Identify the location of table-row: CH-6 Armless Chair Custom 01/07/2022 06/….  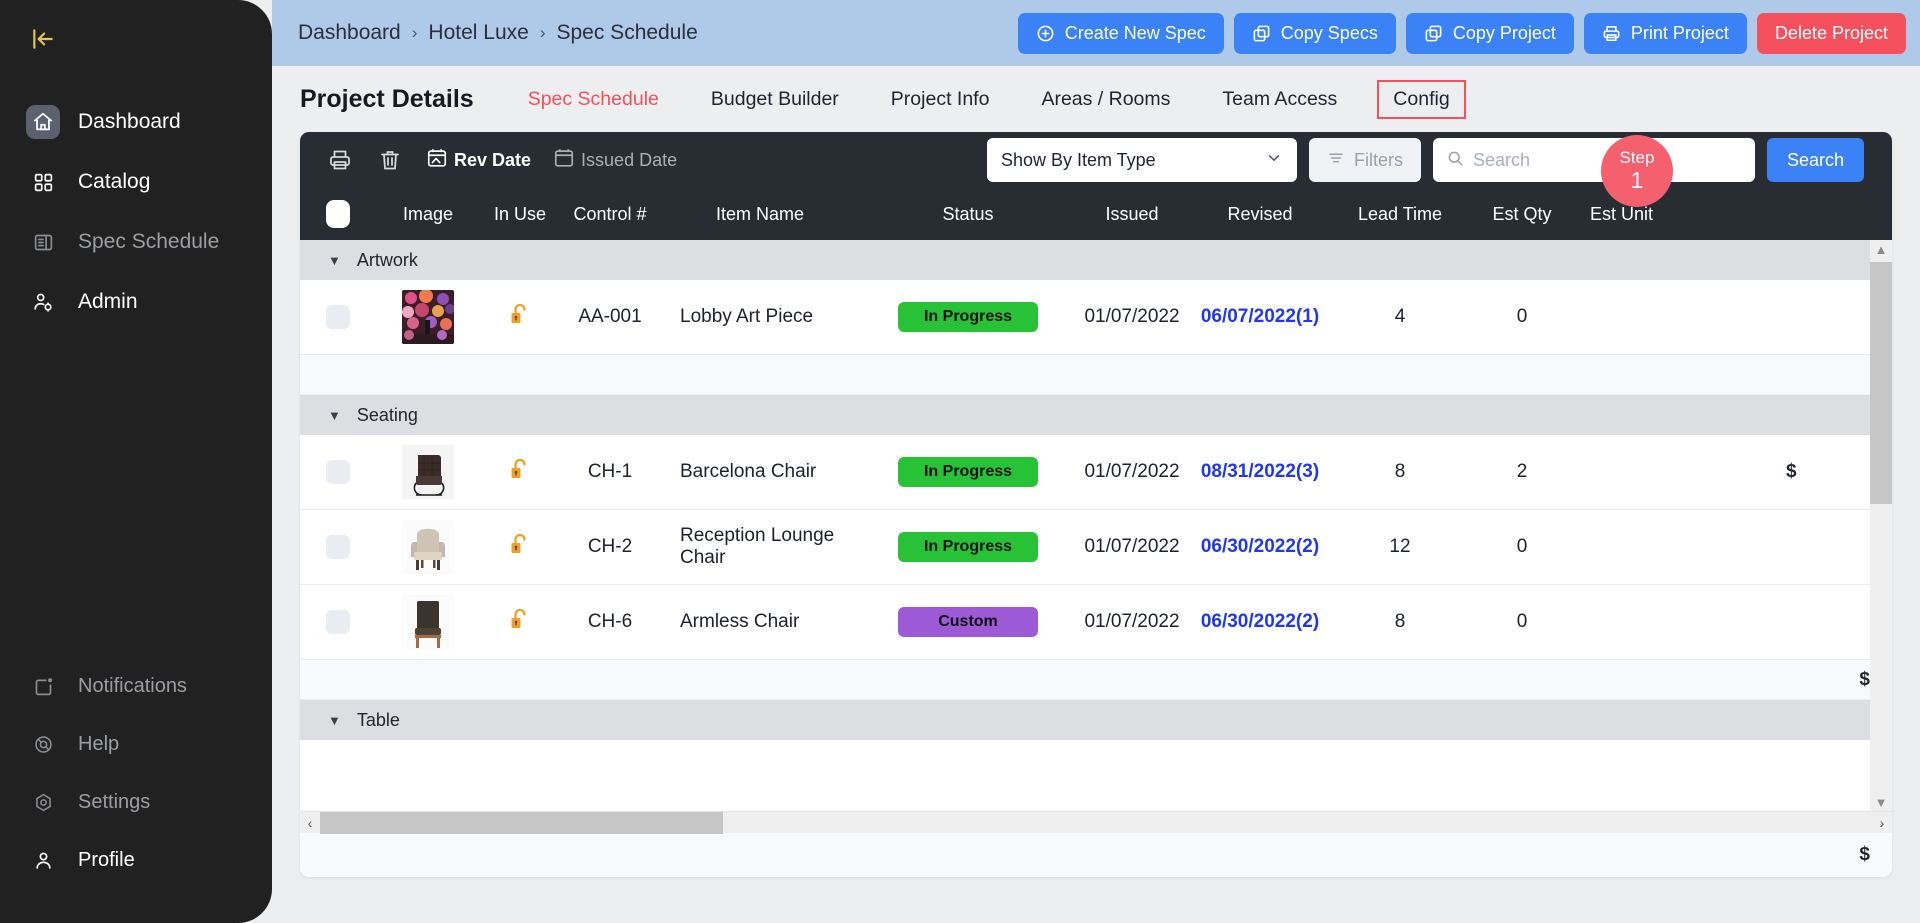
(1096, 622).